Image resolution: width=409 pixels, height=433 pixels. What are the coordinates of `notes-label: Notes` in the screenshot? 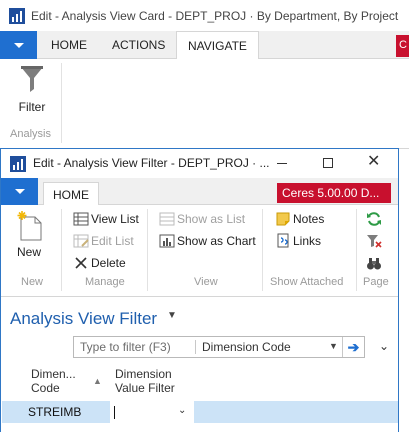 It's located at (309, 219).